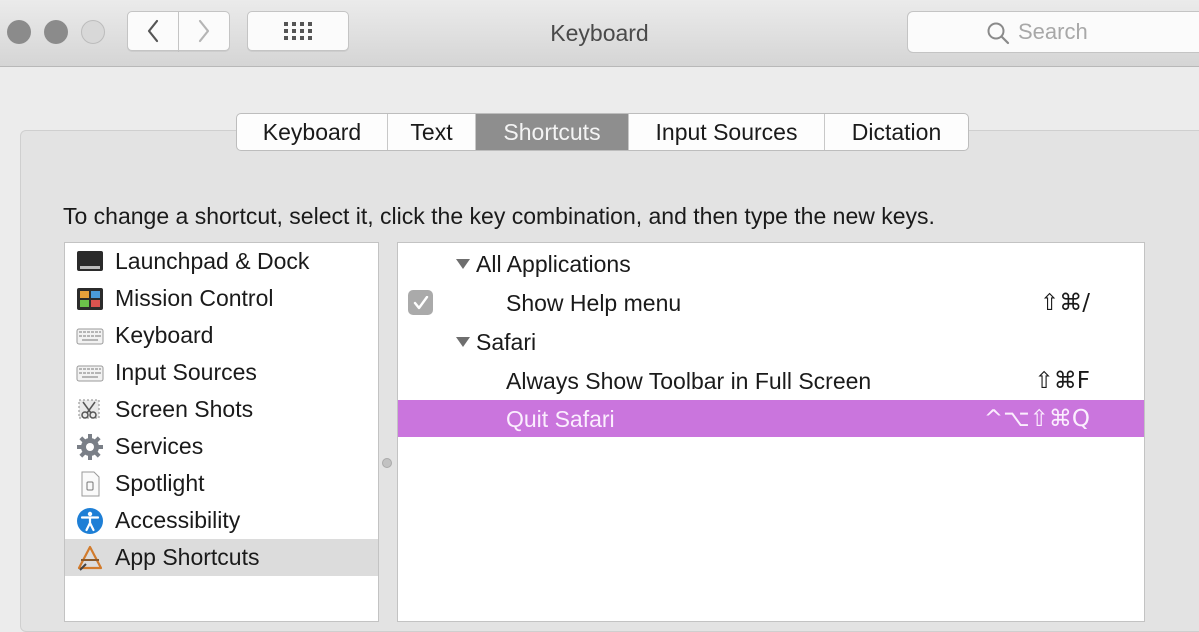 The height and width of the screenshot is (632, 1199). Describe the element at coordinates (896, 132) in the screenshot. I see `tab-dictation: Dictation` at that location.